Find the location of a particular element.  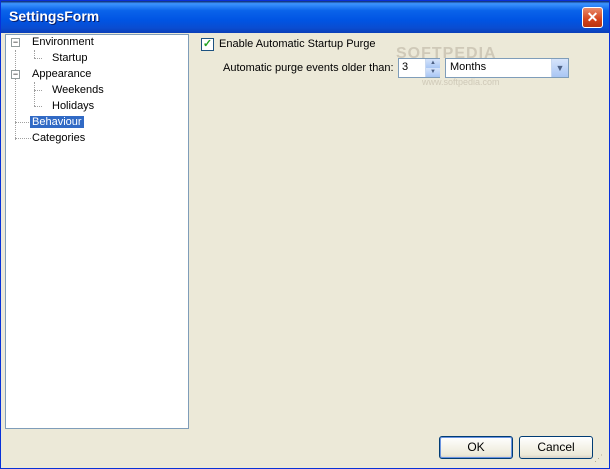

tree-item-weekends: Weekends is located at coordinates (78, 90).